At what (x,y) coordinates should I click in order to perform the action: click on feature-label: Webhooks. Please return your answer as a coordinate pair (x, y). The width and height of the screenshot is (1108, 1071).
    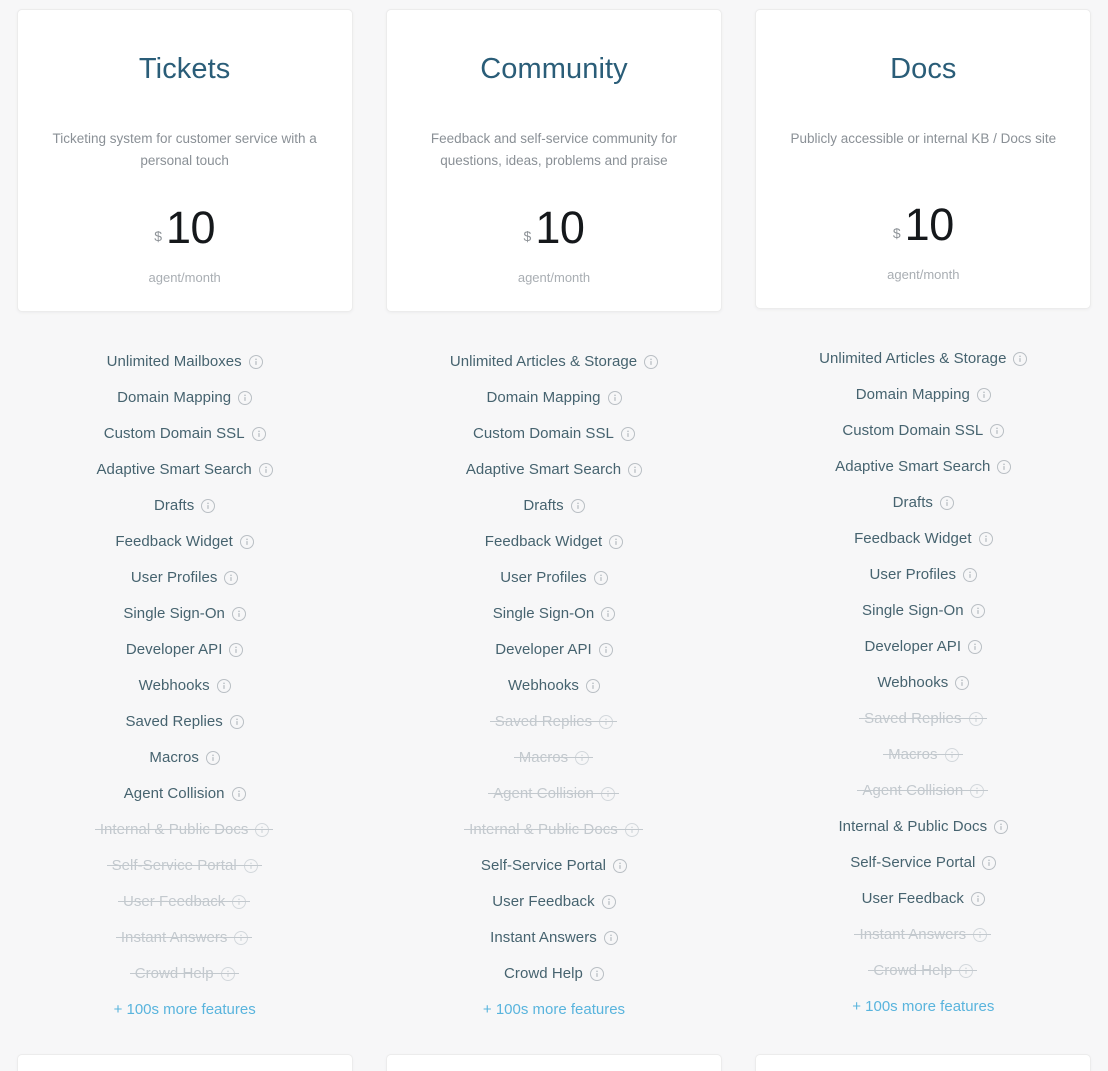
    Looking at the image, I should click on (913, 682).